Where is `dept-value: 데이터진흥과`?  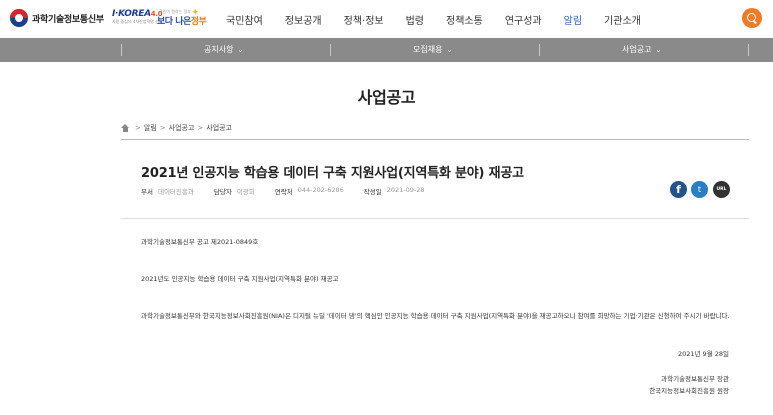 dept-value: 데이터진흥과 is located at coordinates (175, 192).